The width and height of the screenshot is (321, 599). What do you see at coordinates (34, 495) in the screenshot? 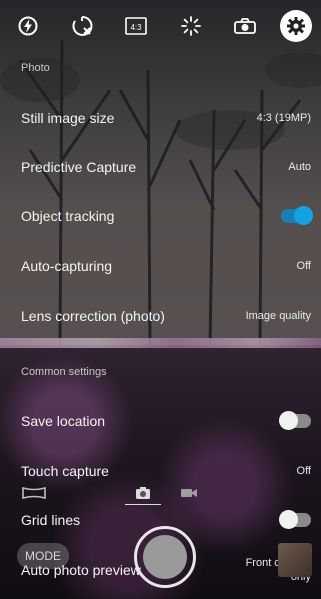
I see `panorama-icon` at bounding box center [34, 495].